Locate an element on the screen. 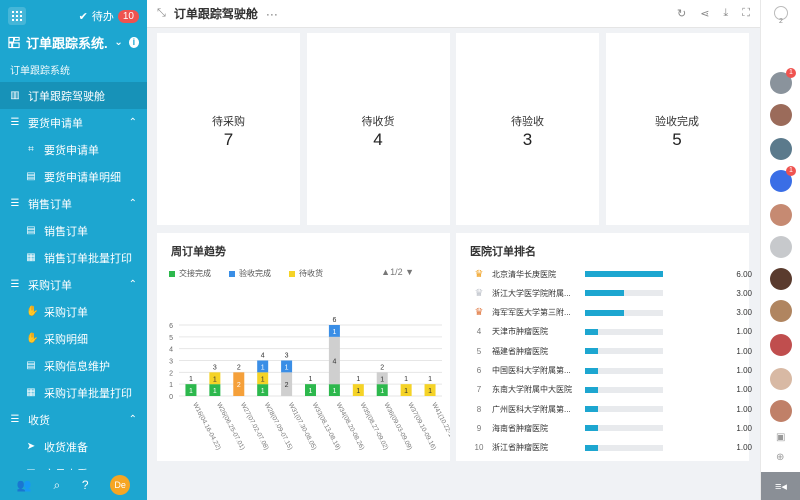 Image resolution: width=800 pixels, height=500 pixels. sidebar-item: ✋ 采购明细 is located at coordinates (73, 338).